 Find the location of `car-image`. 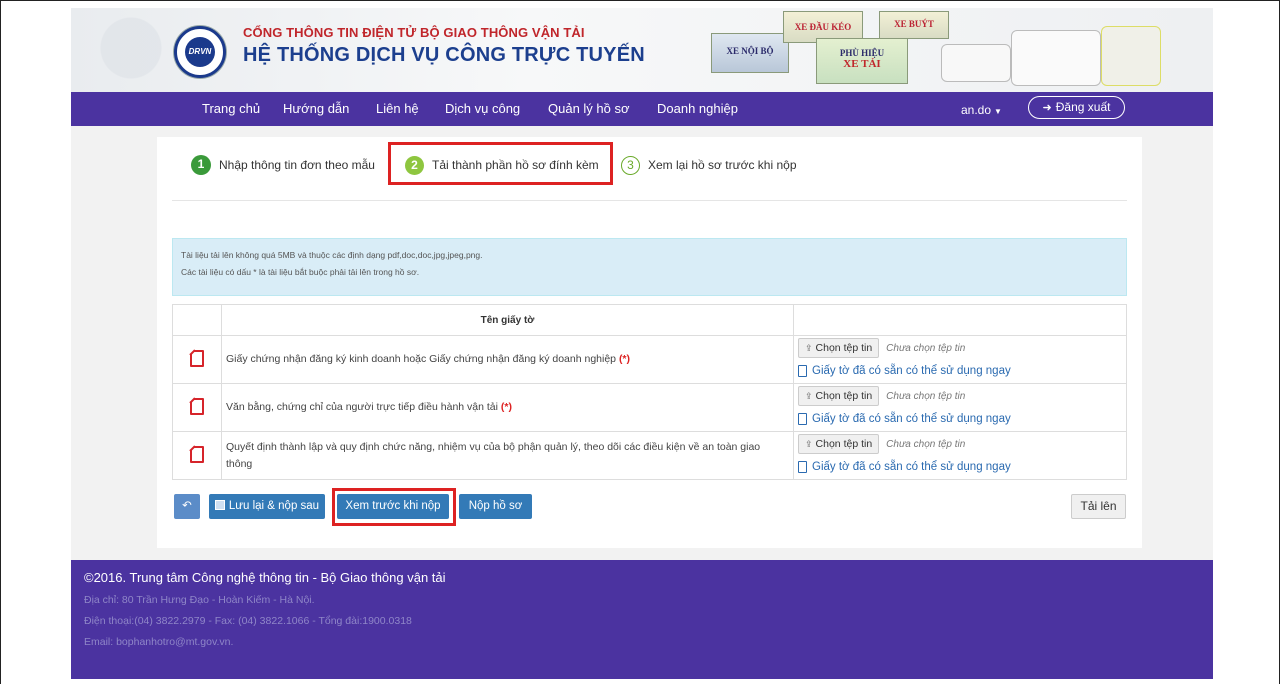

car-image is located at coordinates (976, 63).